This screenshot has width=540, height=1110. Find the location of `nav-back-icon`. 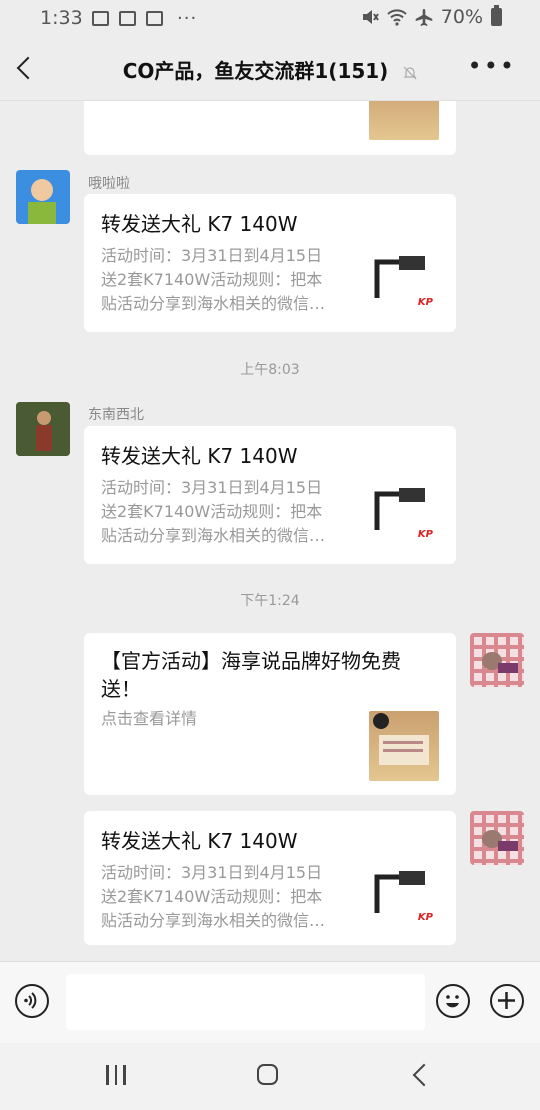

nav-back-icon is located at coordinates (424, 1075).